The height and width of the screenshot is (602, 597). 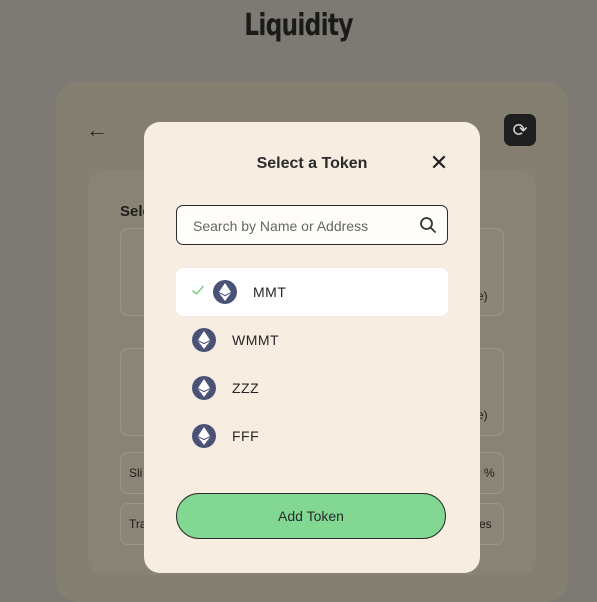 What do you see at coordinates (270, 292) in the screenshot?
I see `token-label: MMT` at bounding box center [270, 292].